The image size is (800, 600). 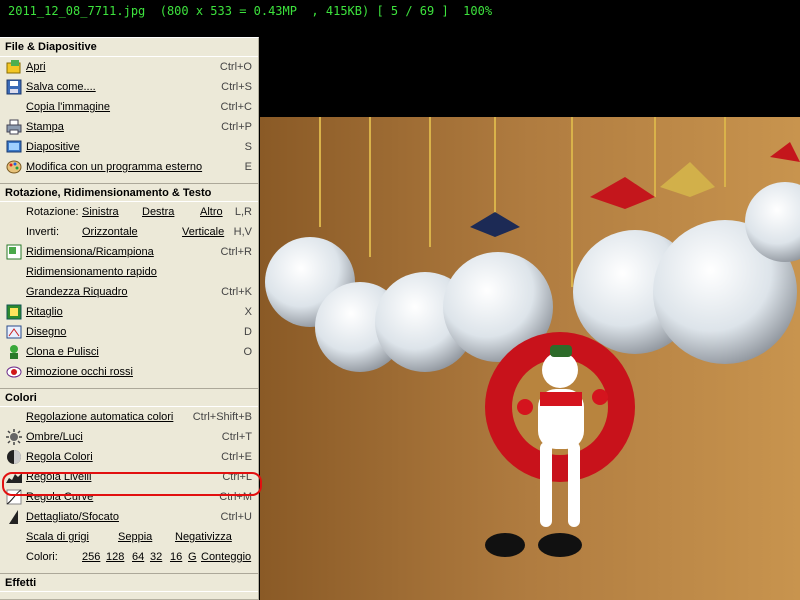 What do you see at coordinates (14, 477) in the screenshot?
I see `levels-icon` at bounding box center [14, 477].